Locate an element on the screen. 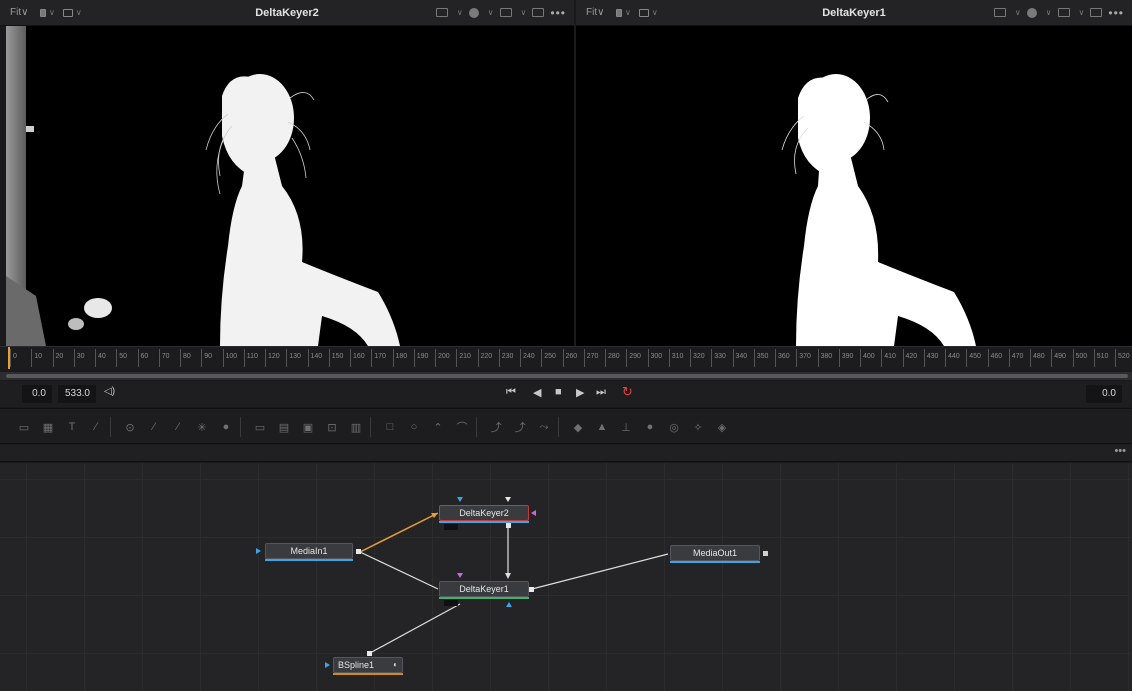 The width and height of the screenshot is (1132, 691). go-to-end-icon: ⏭ is located at coordinates (601, 392).